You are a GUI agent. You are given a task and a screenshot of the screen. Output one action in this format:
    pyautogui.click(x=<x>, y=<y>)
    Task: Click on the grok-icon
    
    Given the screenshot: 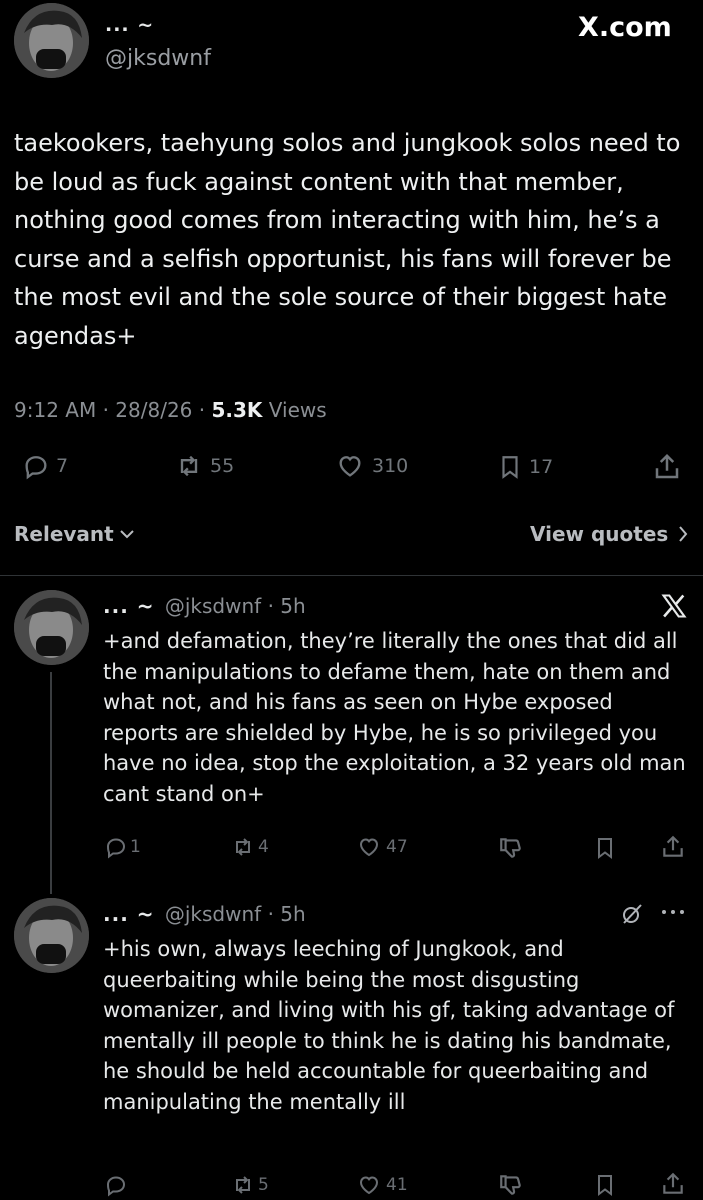 What is the action you would take?
    pyautogui.click(x=632, y=914)
    